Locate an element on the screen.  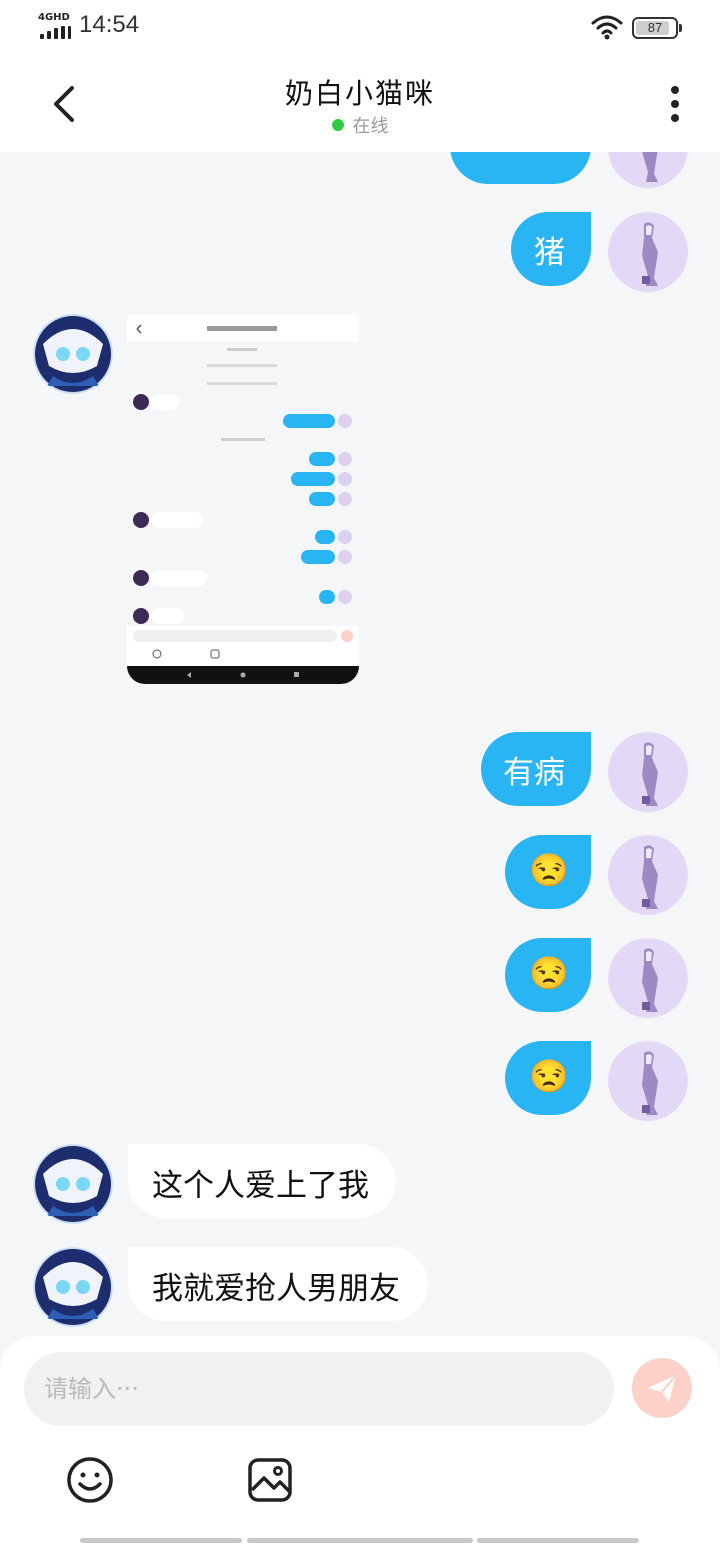
clock: 14:54 is located at coordinates (109, 24).